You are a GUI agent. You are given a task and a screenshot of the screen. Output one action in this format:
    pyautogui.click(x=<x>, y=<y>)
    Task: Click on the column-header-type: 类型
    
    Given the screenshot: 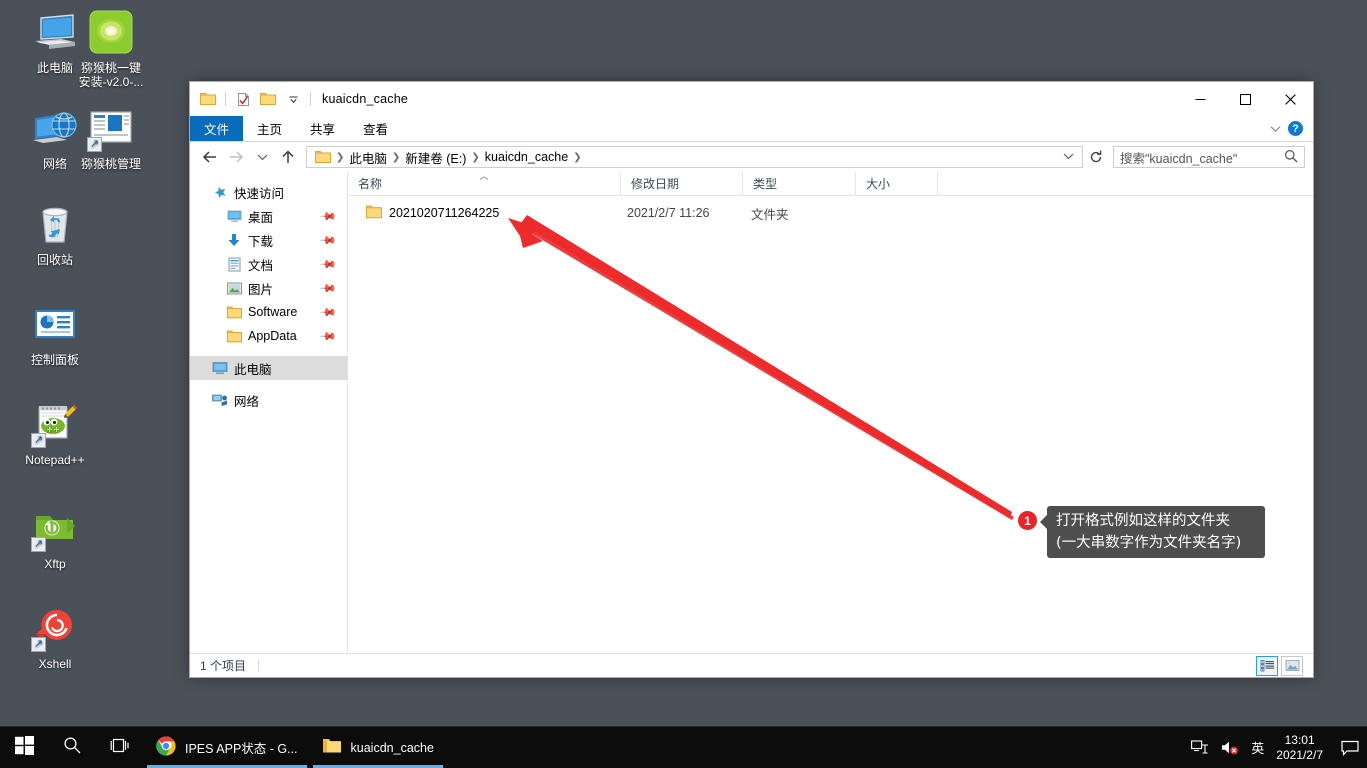 What is the action you would take?
    pyautogui.click(x=799, y=183)
    